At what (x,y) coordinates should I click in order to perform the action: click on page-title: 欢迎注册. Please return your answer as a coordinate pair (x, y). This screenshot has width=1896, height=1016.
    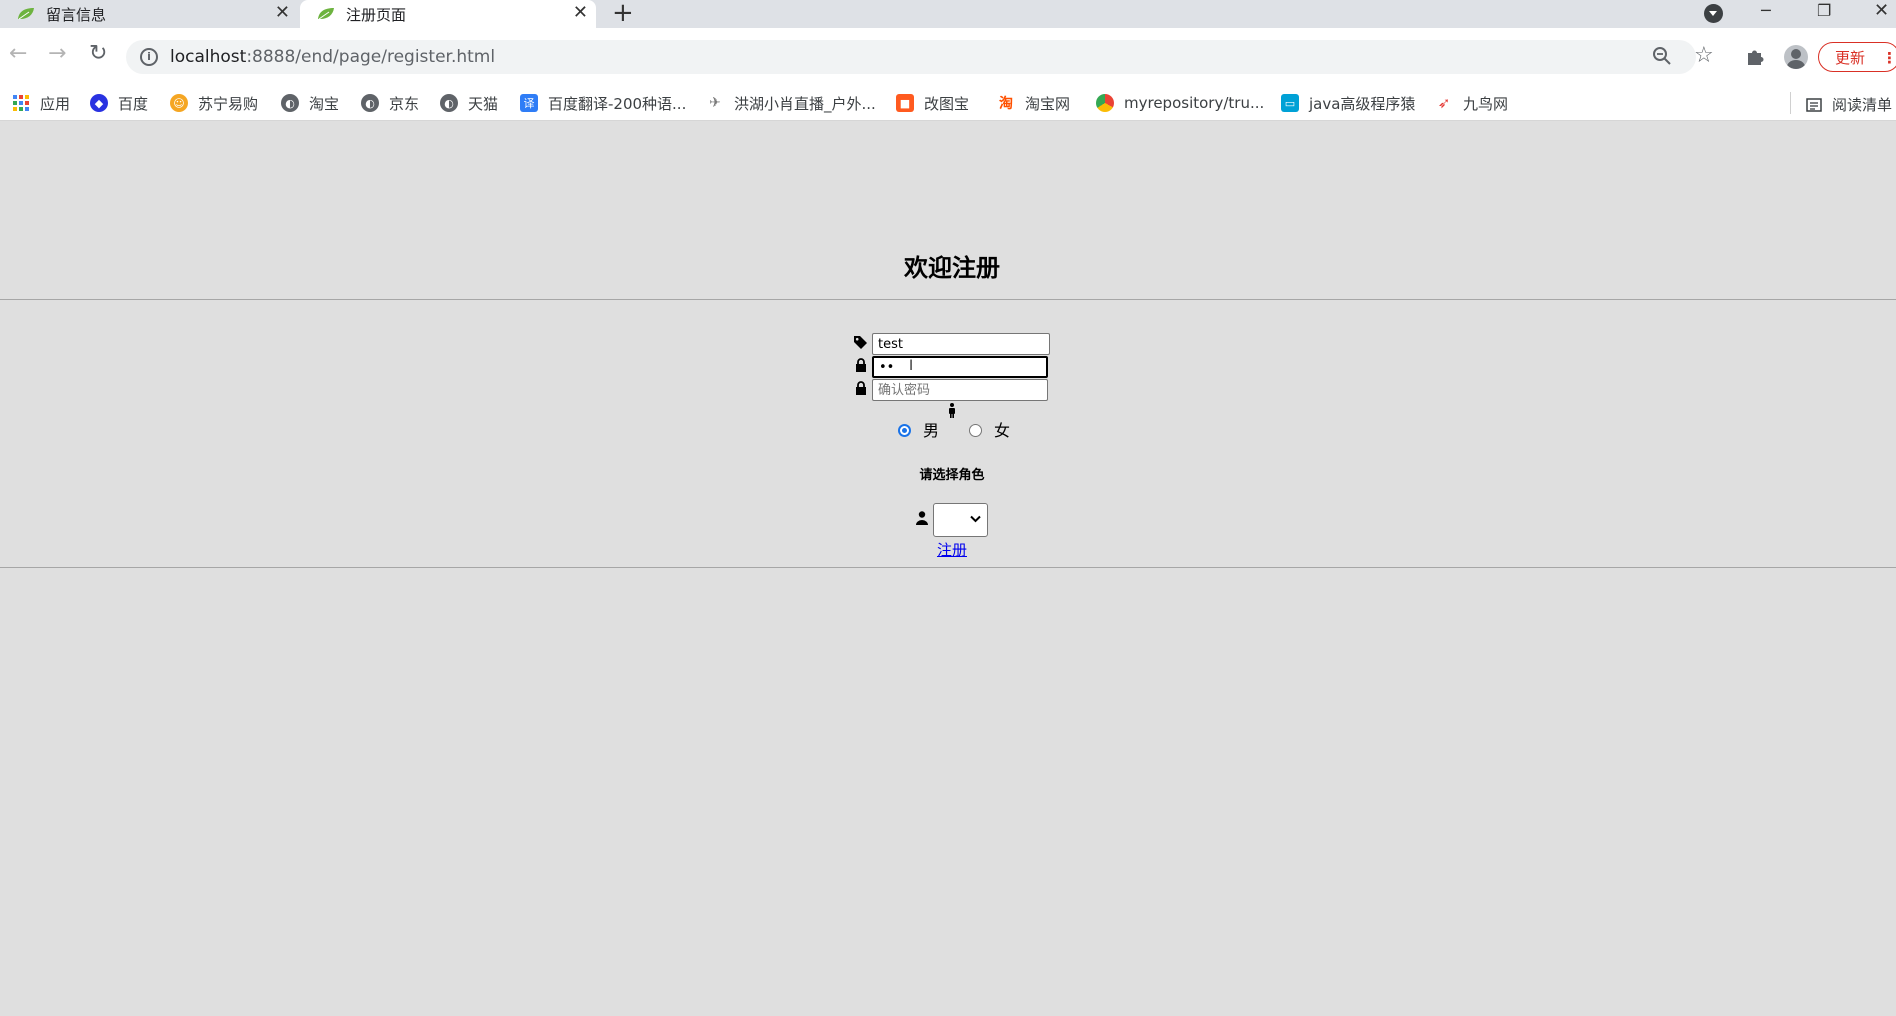
    Looking at the image, I should click on (952, 268).